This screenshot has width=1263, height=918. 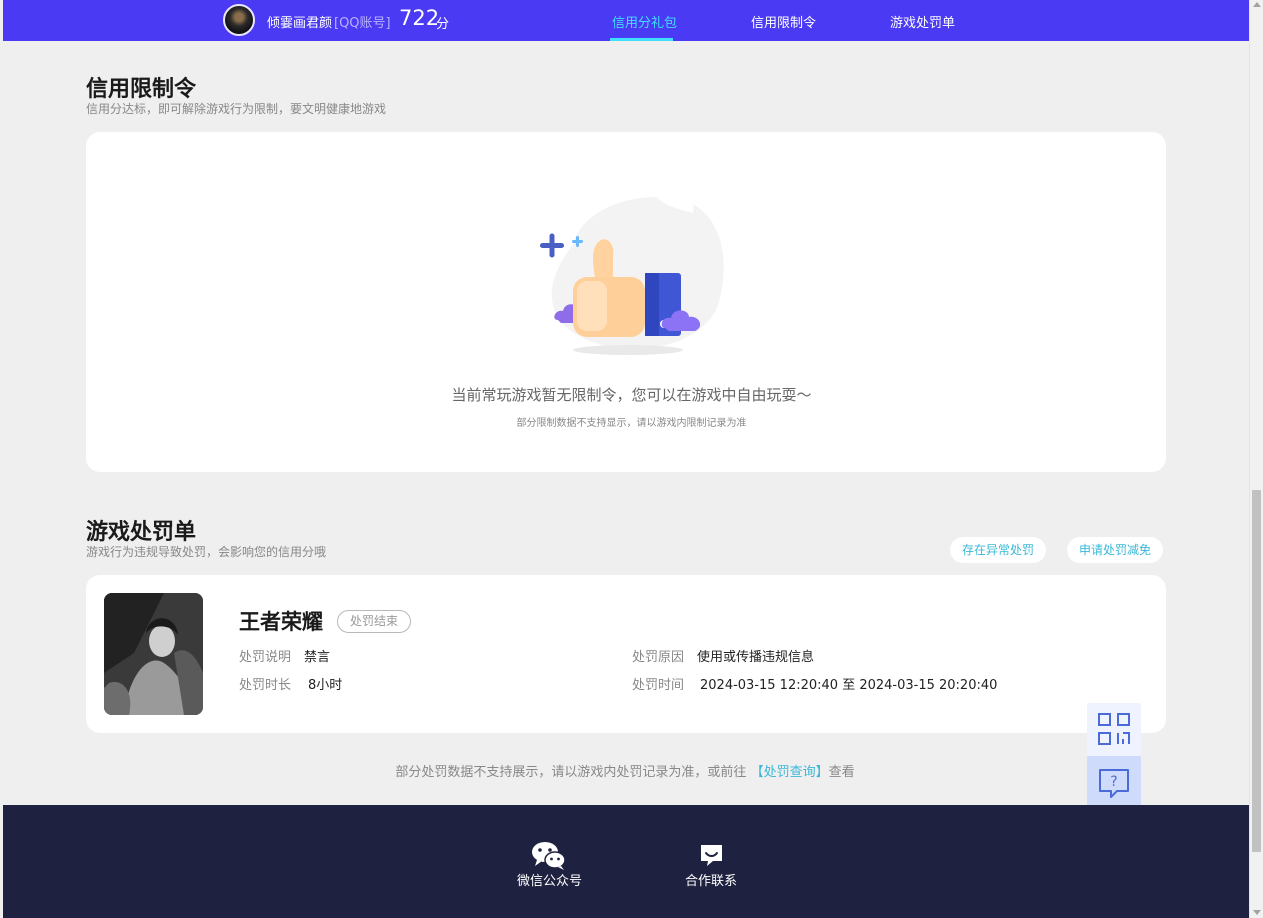 I want to click on qr-code-icon, so click(x=1114, y=729).